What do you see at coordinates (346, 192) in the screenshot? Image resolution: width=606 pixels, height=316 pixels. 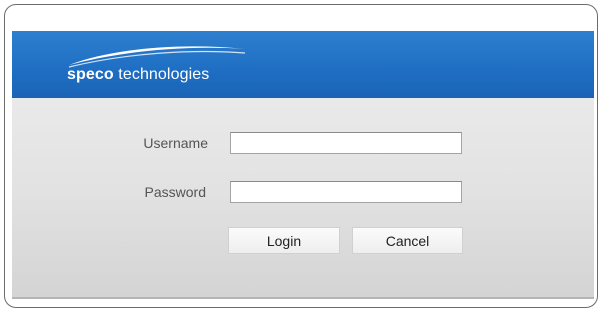 I see `password-input` at bounding box center [346, 192].